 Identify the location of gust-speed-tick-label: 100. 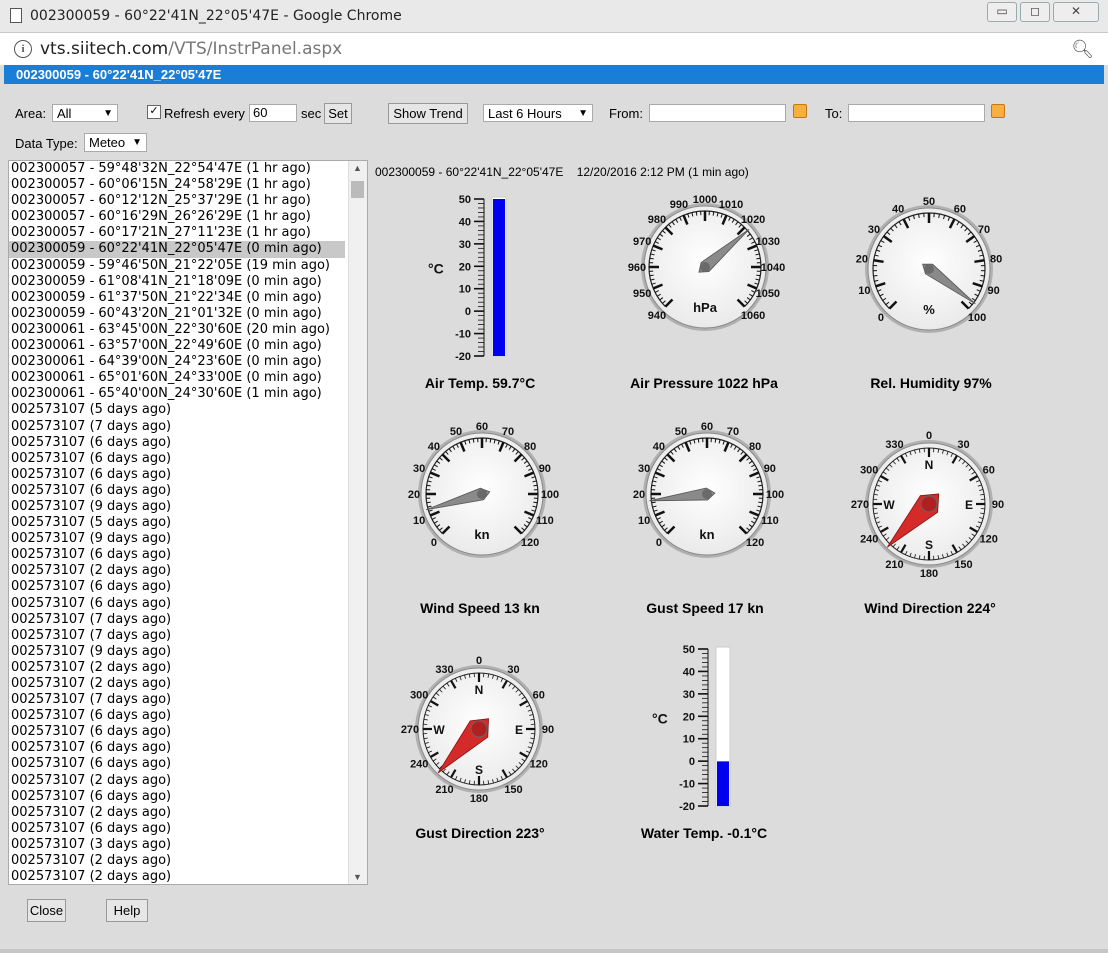
(775, 495).